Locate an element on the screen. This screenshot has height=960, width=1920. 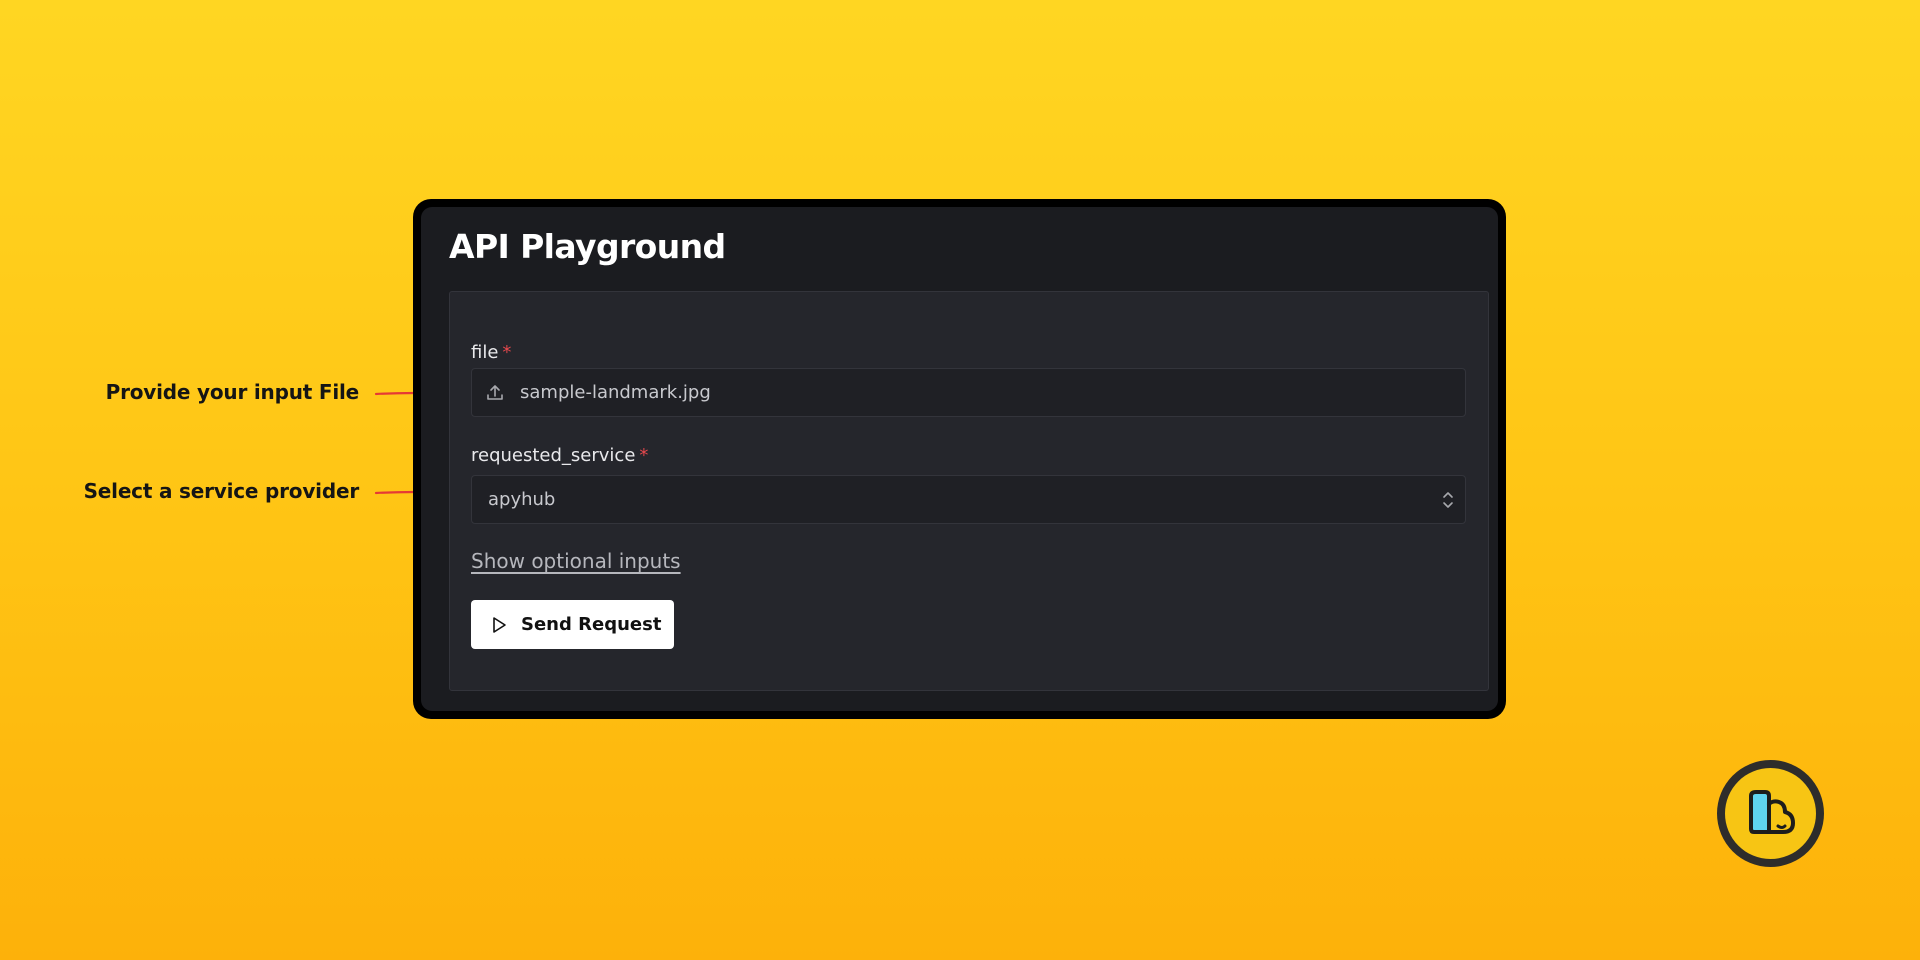
show-optional-inputs-link: Show optional inputs is located at coordinates (576, 561).